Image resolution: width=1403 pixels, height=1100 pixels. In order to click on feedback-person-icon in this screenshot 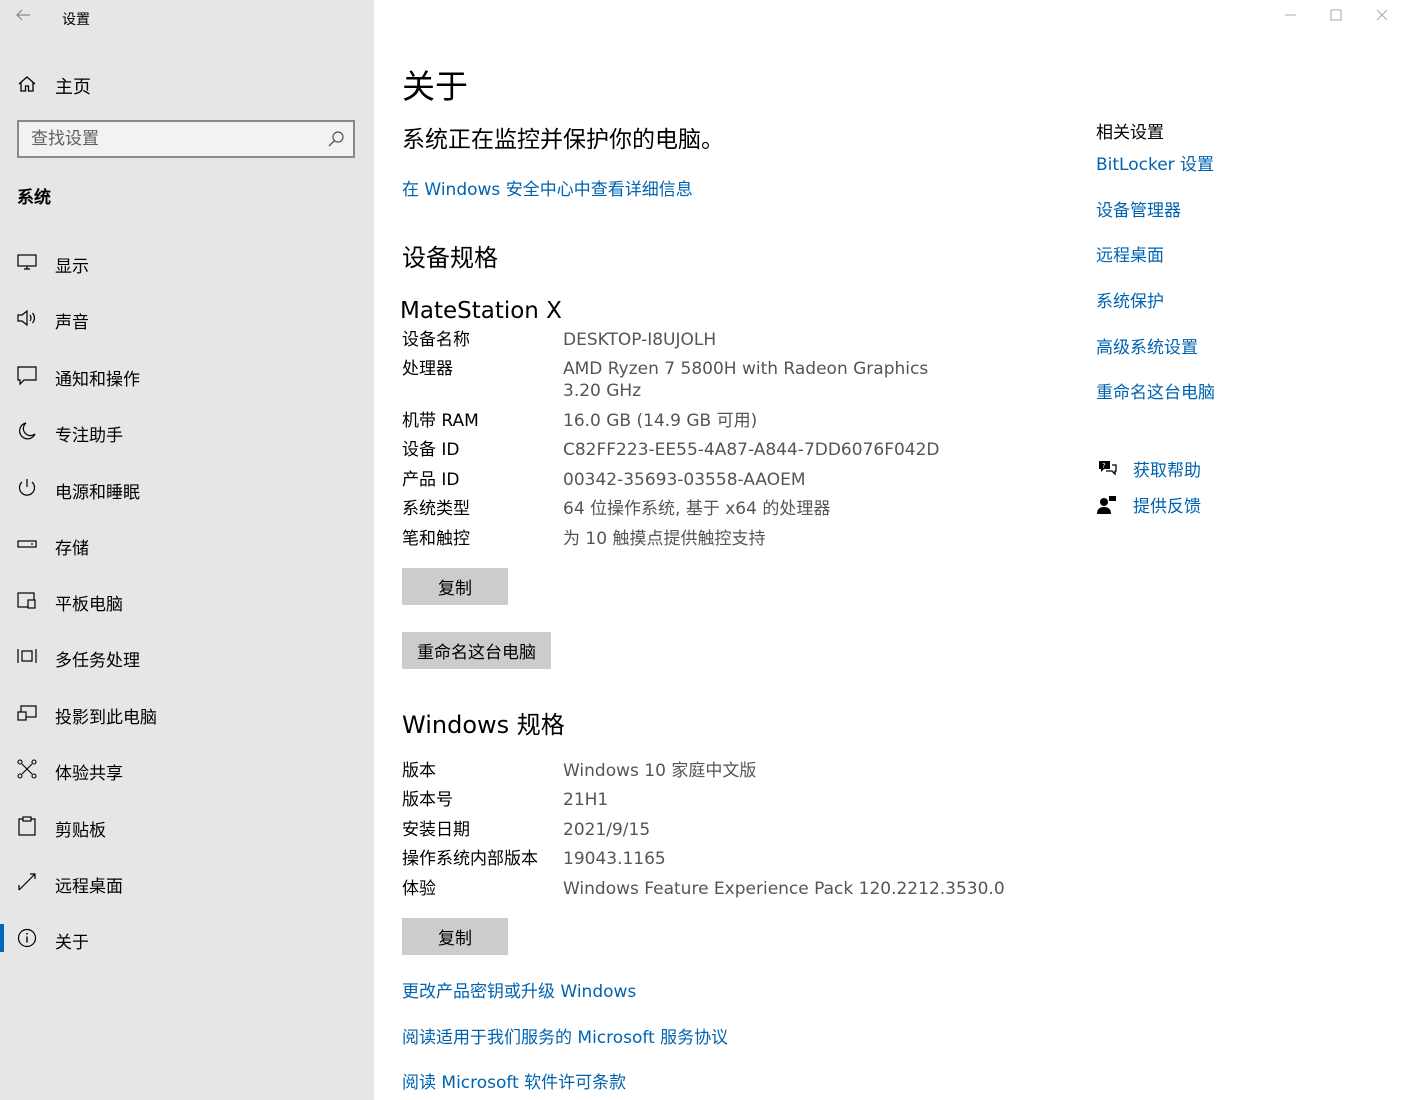, I will do `click(1106, 505)`.